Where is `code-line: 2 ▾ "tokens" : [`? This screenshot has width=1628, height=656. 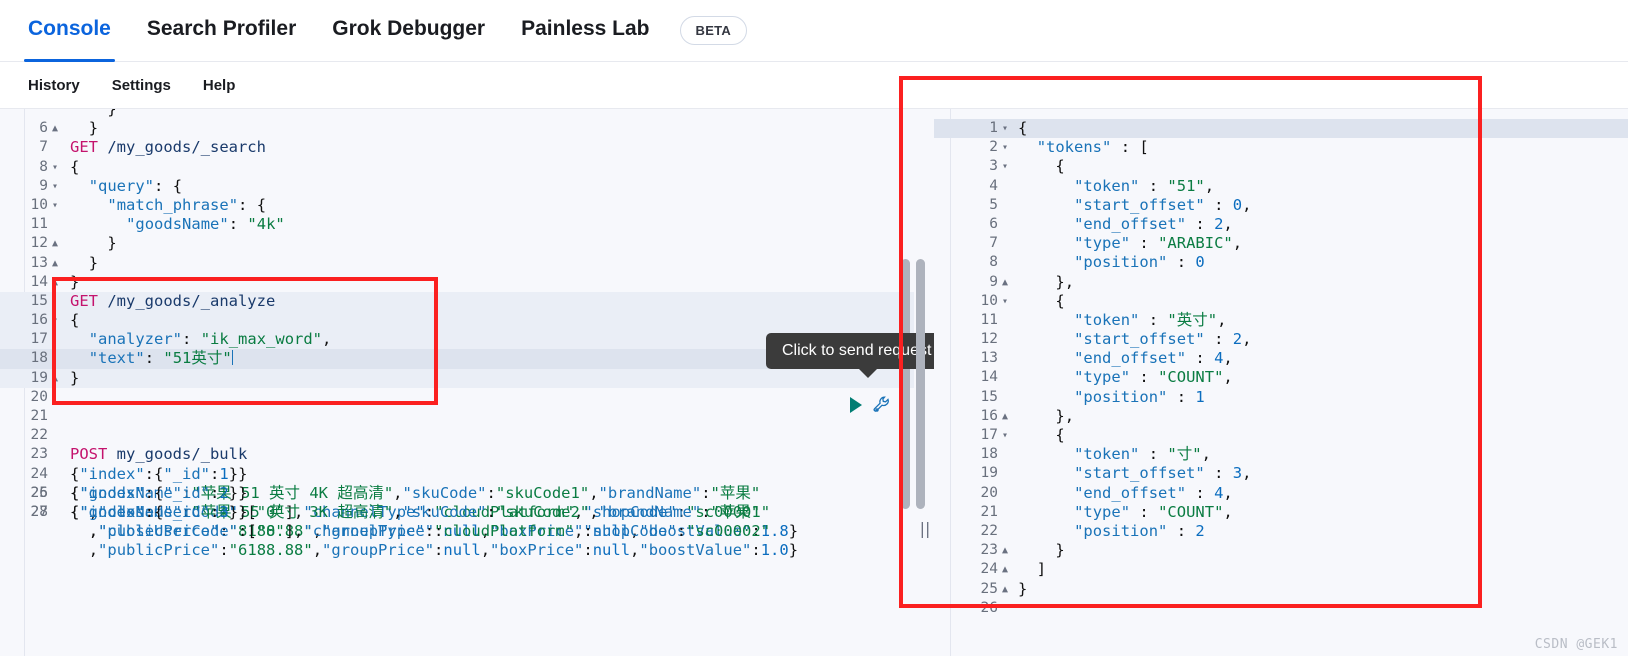 code-line: 2 ▾ "tokens" : [ is located at coordinates (1281, 147).